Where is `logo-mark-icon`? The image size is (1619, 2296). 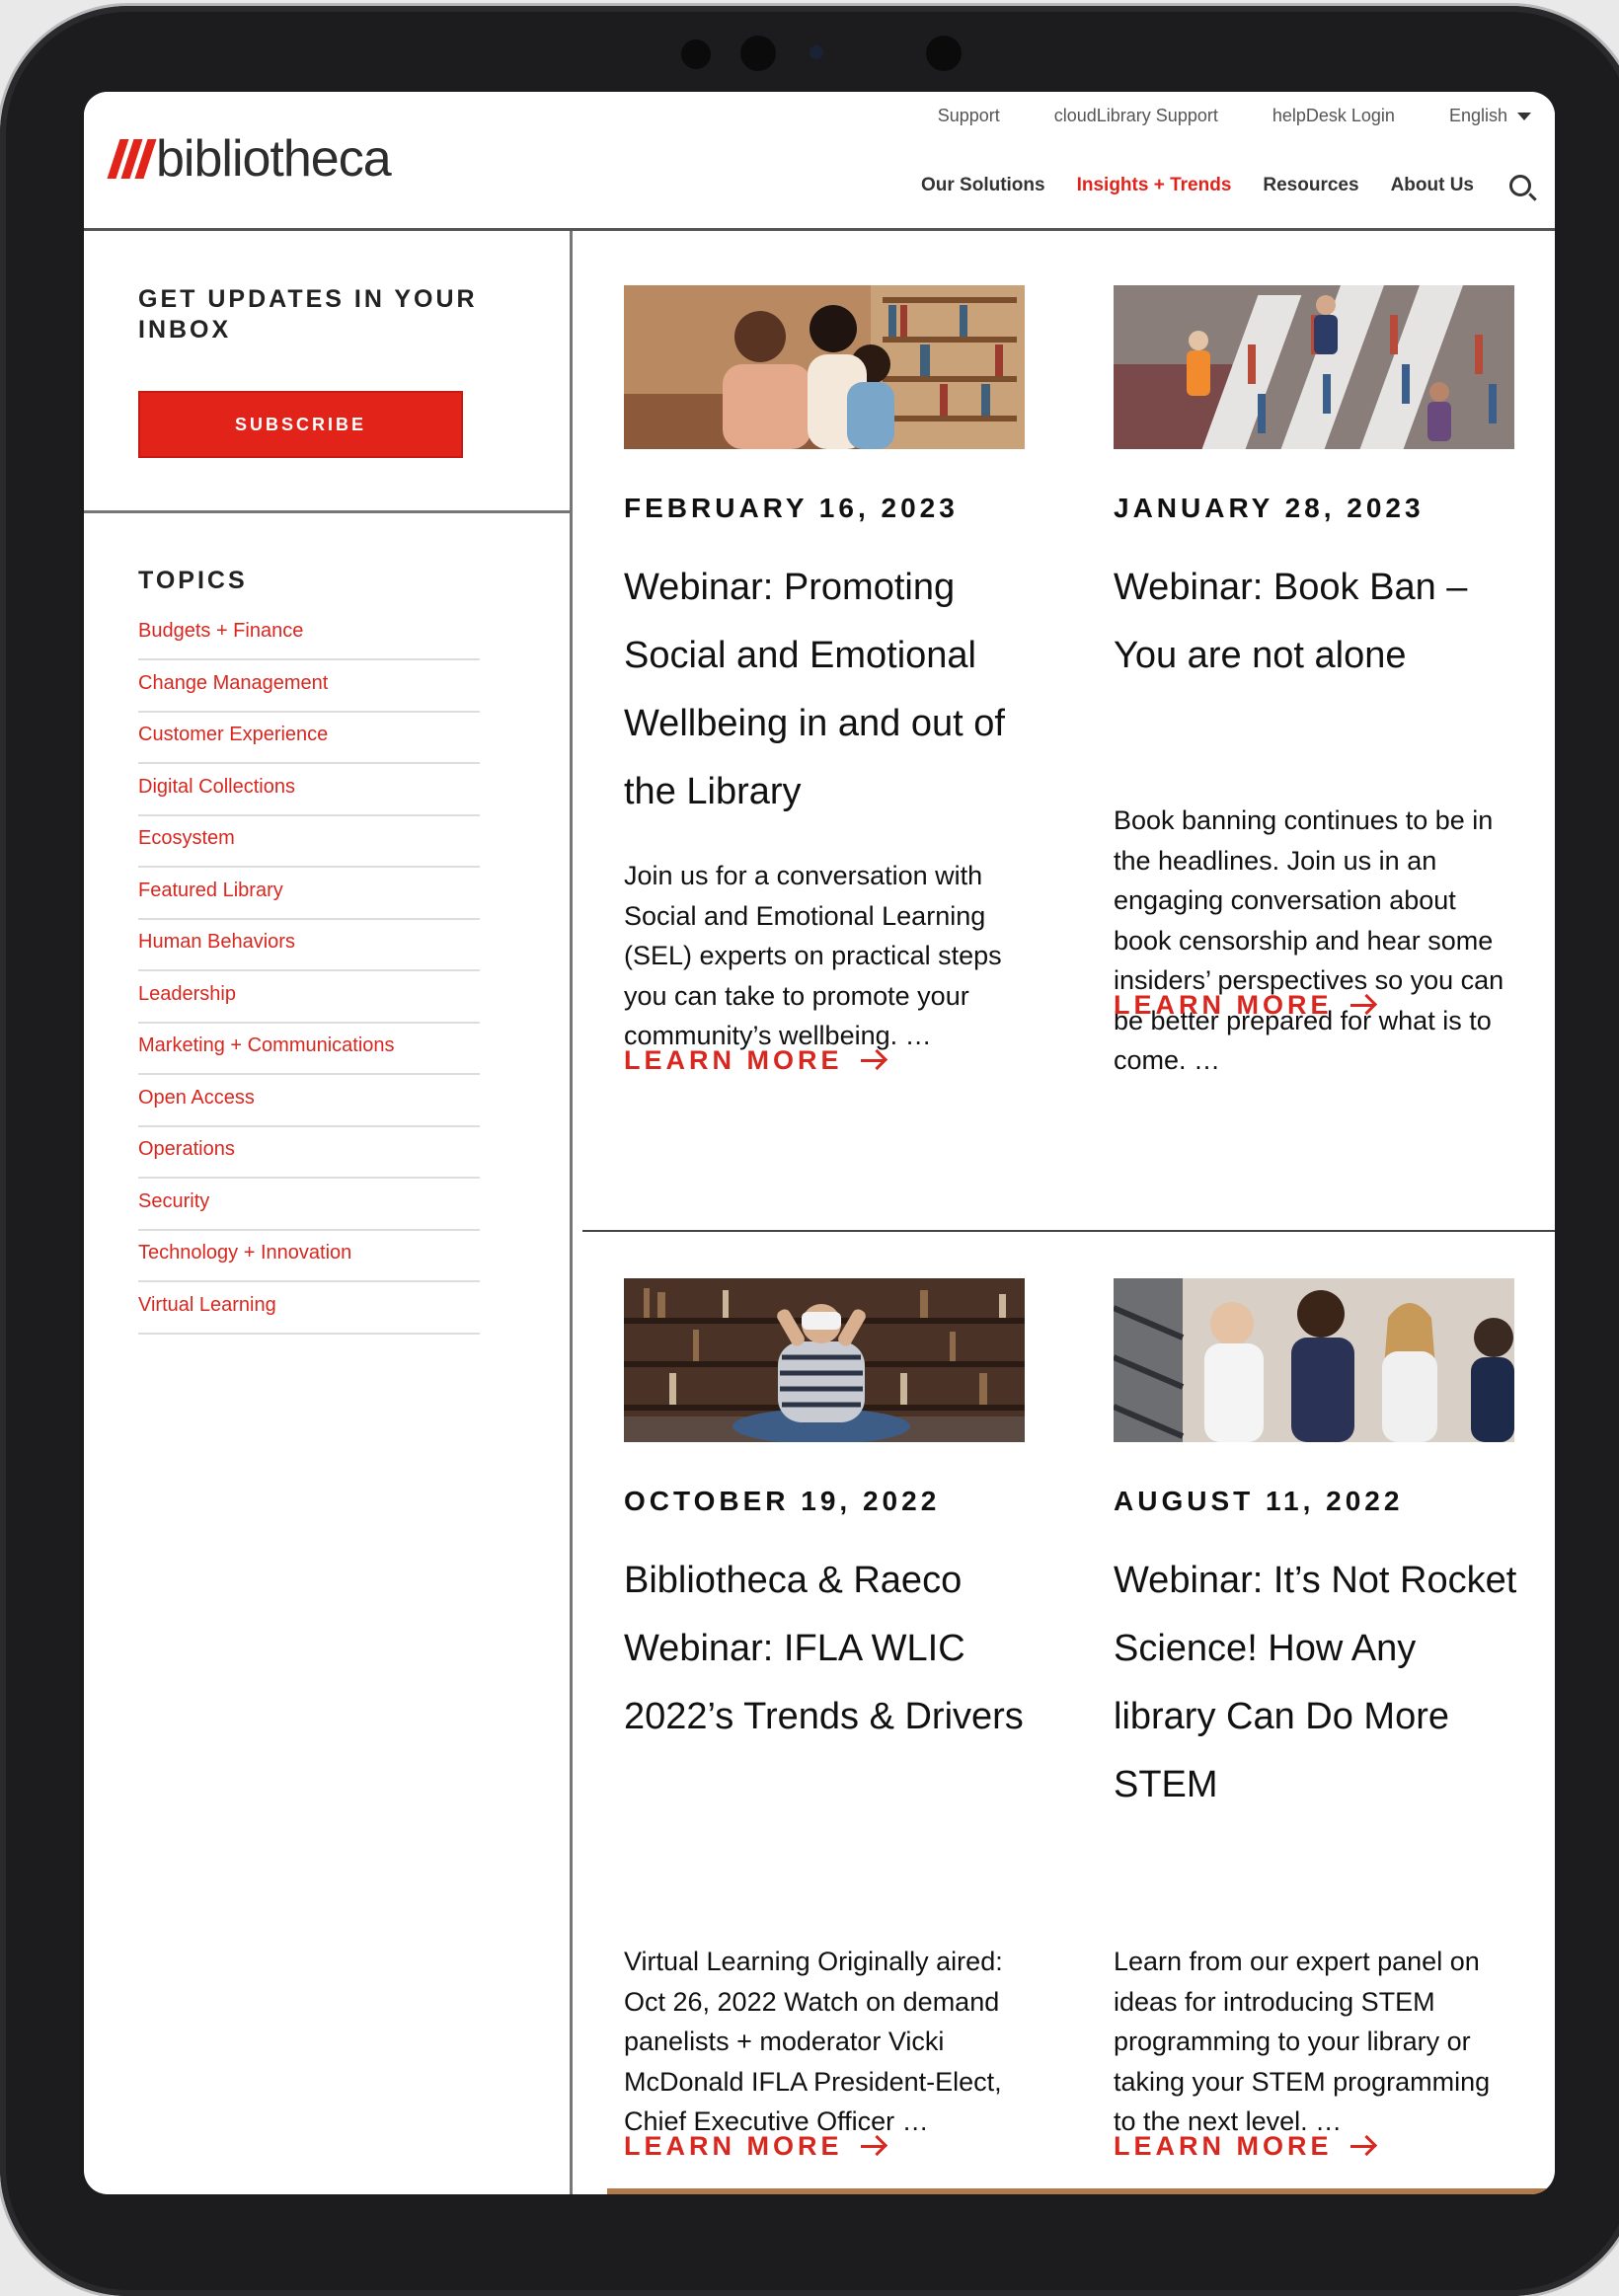 logo-mark-icon is located at coordinates (132, 159).